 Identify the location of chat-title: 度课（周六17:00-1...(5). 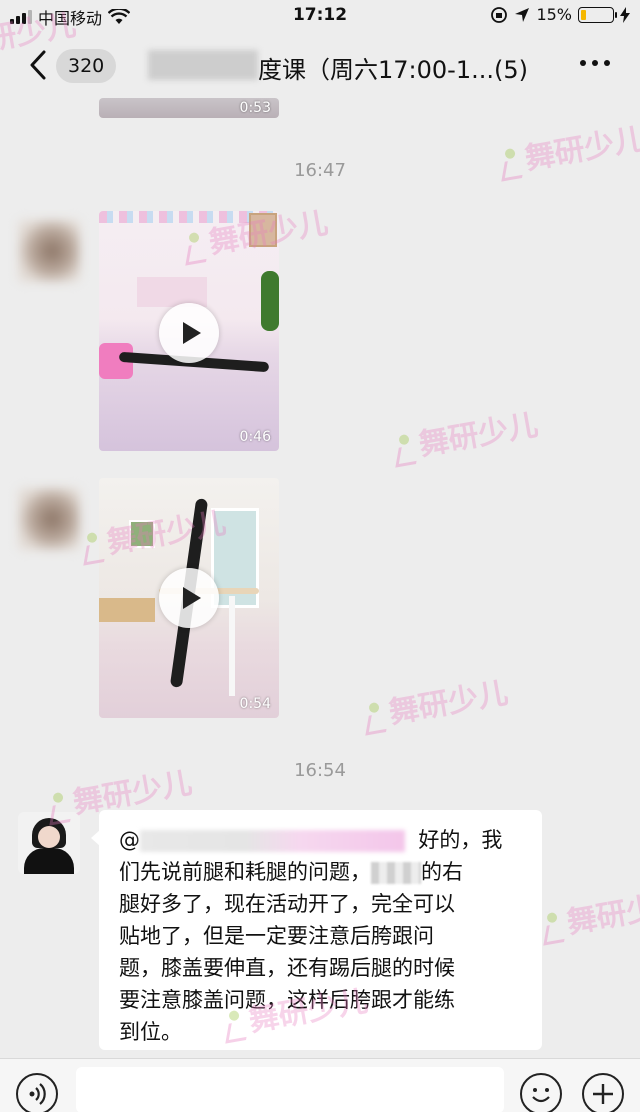
(393, 67).